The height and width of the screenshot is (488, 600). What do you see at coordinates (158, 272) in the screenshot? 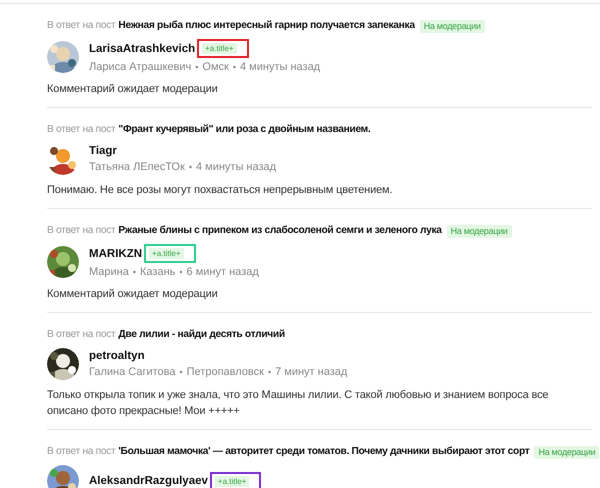
I see `meta-text: Казань` at bounding box center [158, 272].